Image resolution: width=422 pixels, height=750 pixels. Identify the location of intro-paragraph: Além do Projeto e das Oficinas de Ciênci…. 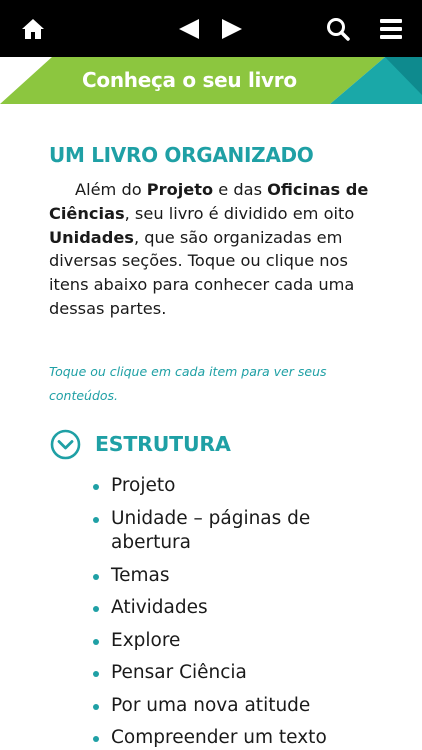
(209, 249).